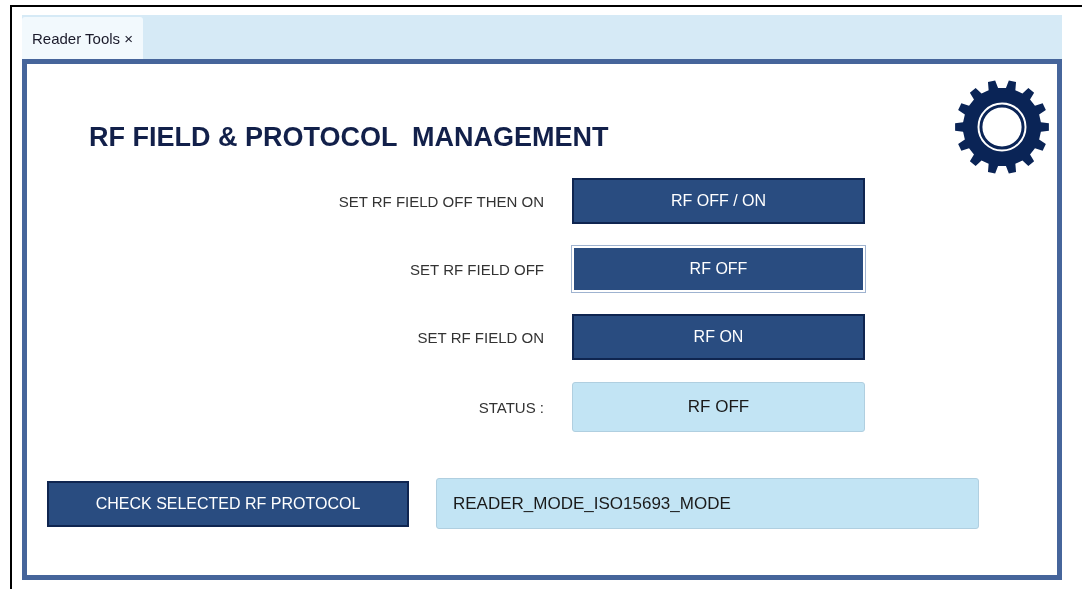 The image size is (1082, 589). I want to click on row-label: STATUS :, so click(510, 407).